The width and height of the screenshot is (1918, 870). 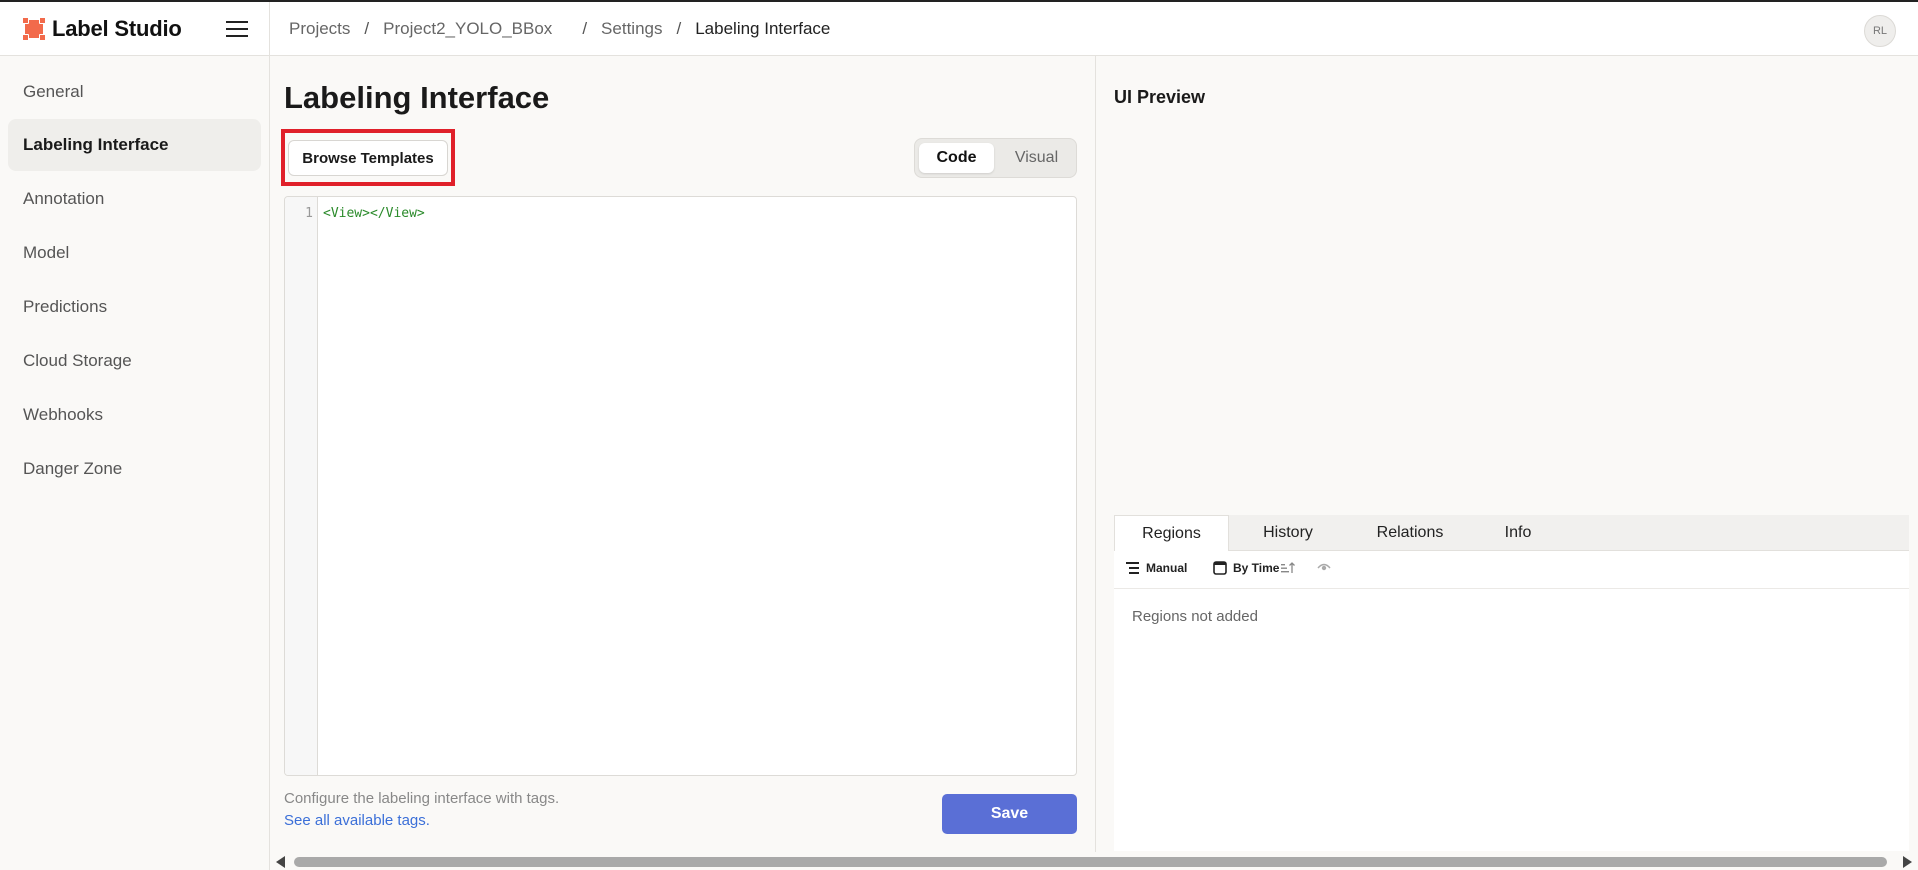 What do you see at coordinates (1288, 567) in the screenshot?
I see `sort-ascending-icon` at bounding box center [1288, 567].